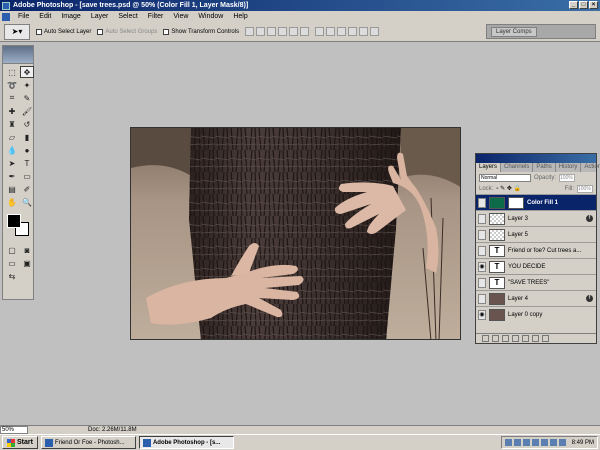  I want to click on menu-select: Select, so click(127, 16).